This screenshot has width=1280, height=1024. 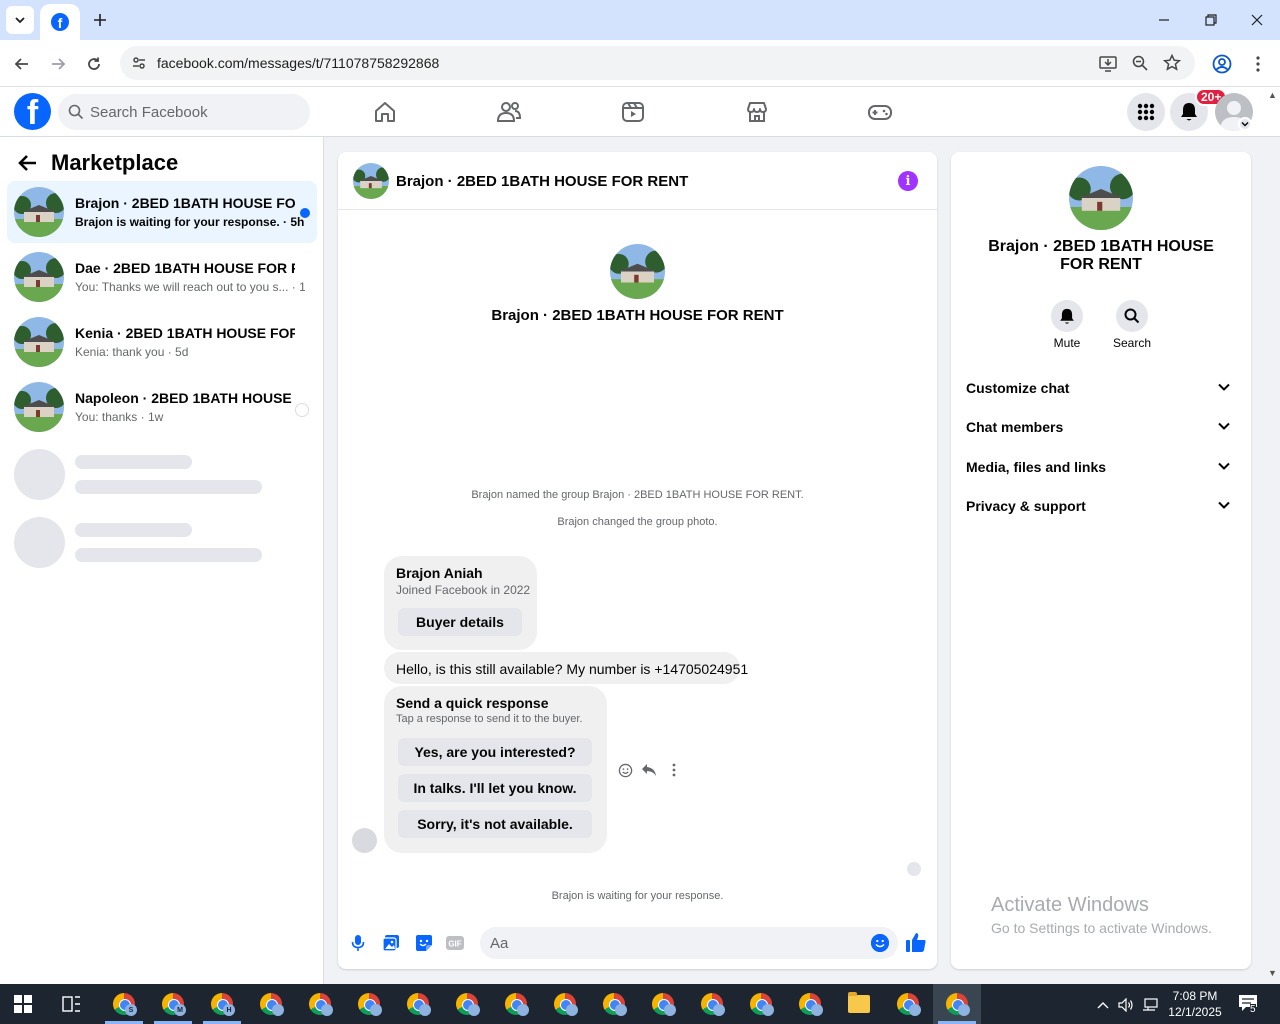 I want to click on reply-button, so click(x=649, y=770).